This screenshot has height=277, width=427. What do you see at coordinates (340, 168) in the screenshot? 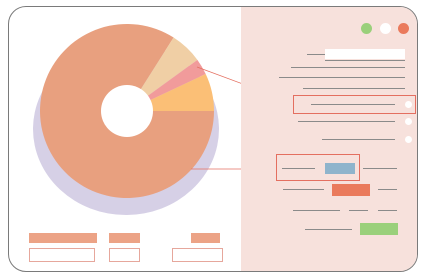
I see `blue-field` at bounding box center [340, 168].